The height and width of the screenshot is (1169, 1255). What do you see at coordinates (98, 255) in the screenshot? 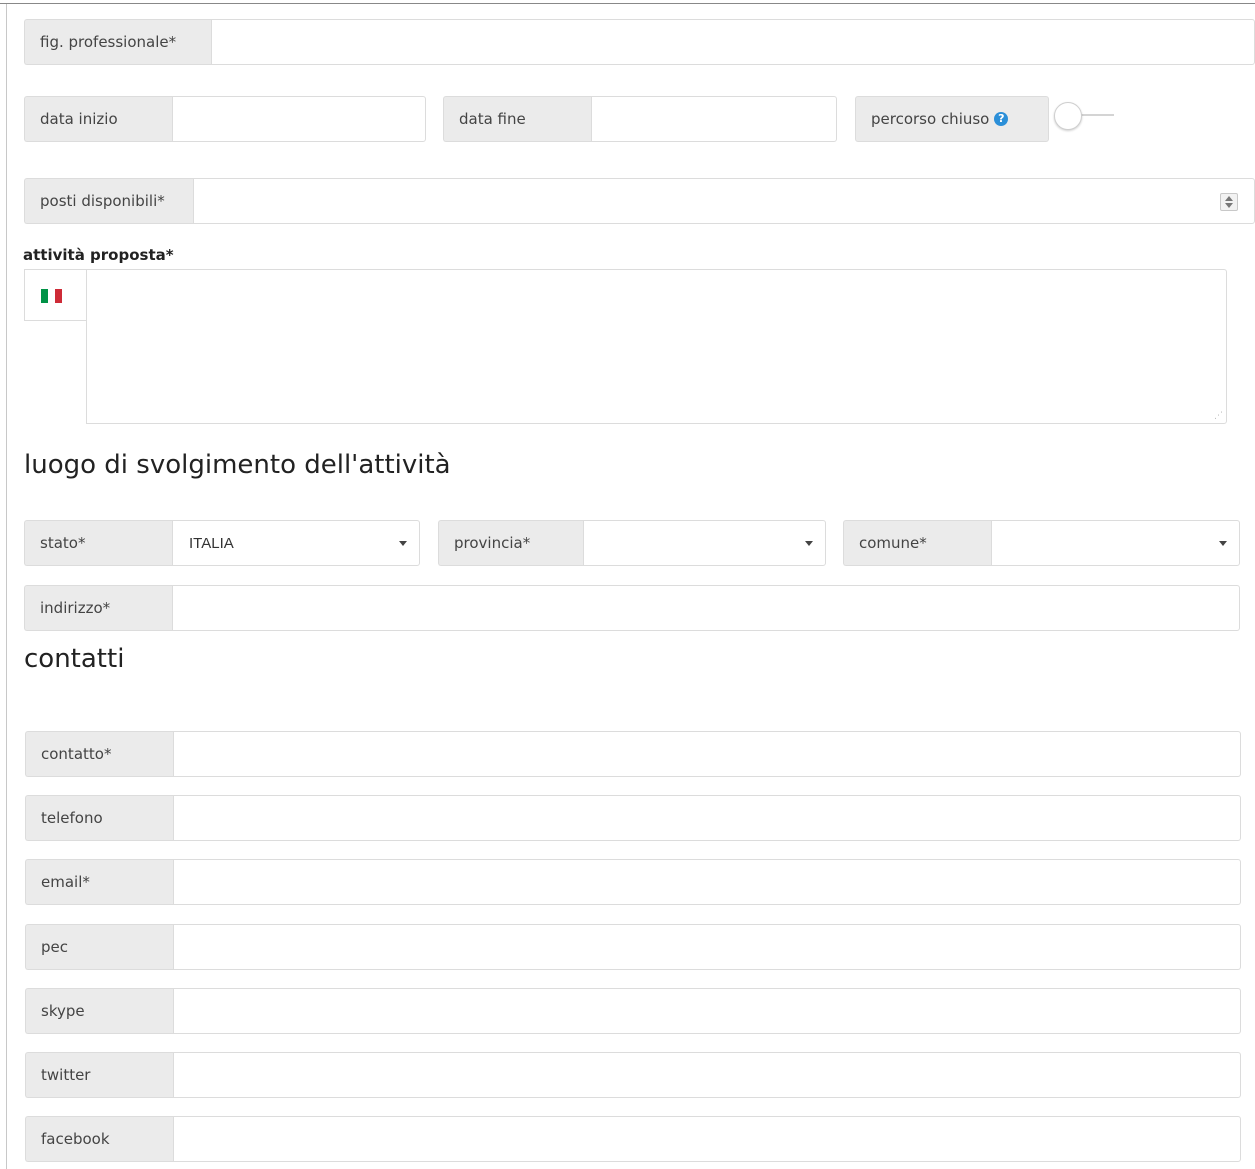
I see `attivita-proposta-label: attività proposta*` at bounding box center [98, 255].